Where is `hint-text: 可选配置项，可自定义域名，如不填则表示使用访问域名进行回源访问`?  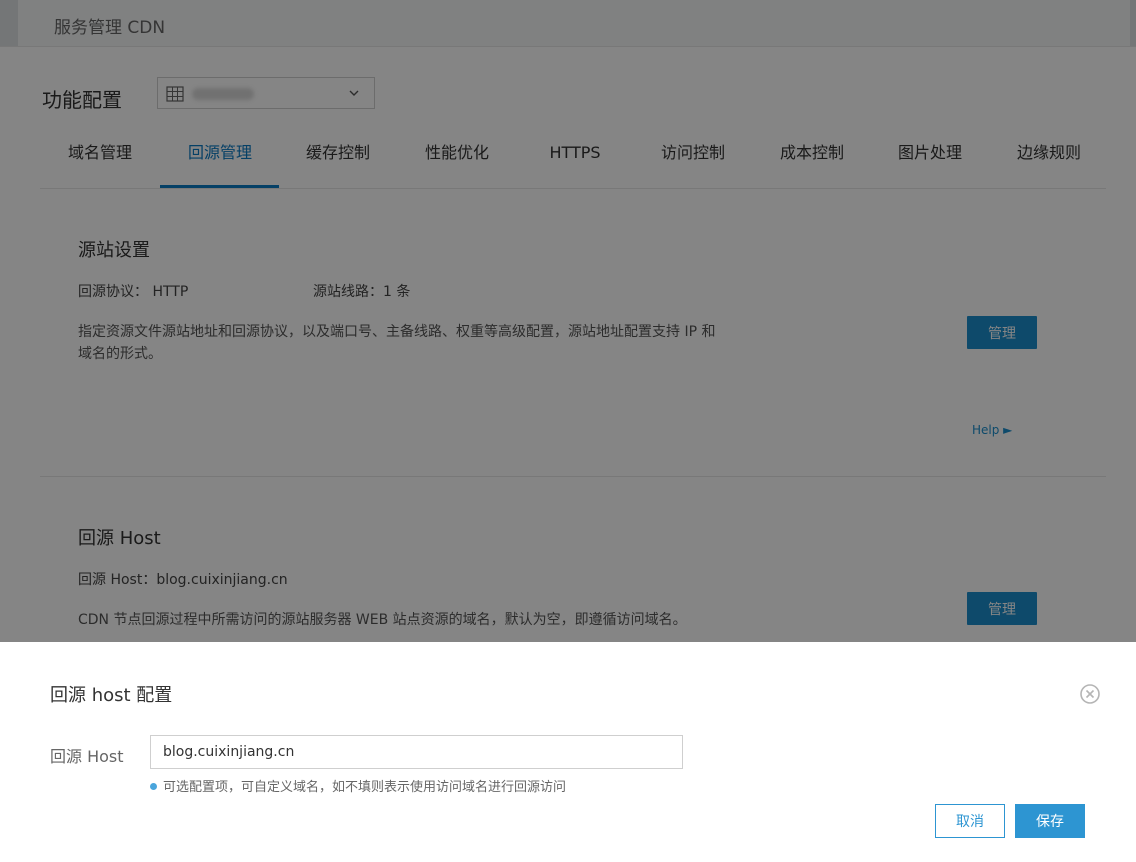 hint-text: 可选配置项，可自定义域名，如不填则表示使用访问域名进行回源访问 is located at coordinates (358, 785).